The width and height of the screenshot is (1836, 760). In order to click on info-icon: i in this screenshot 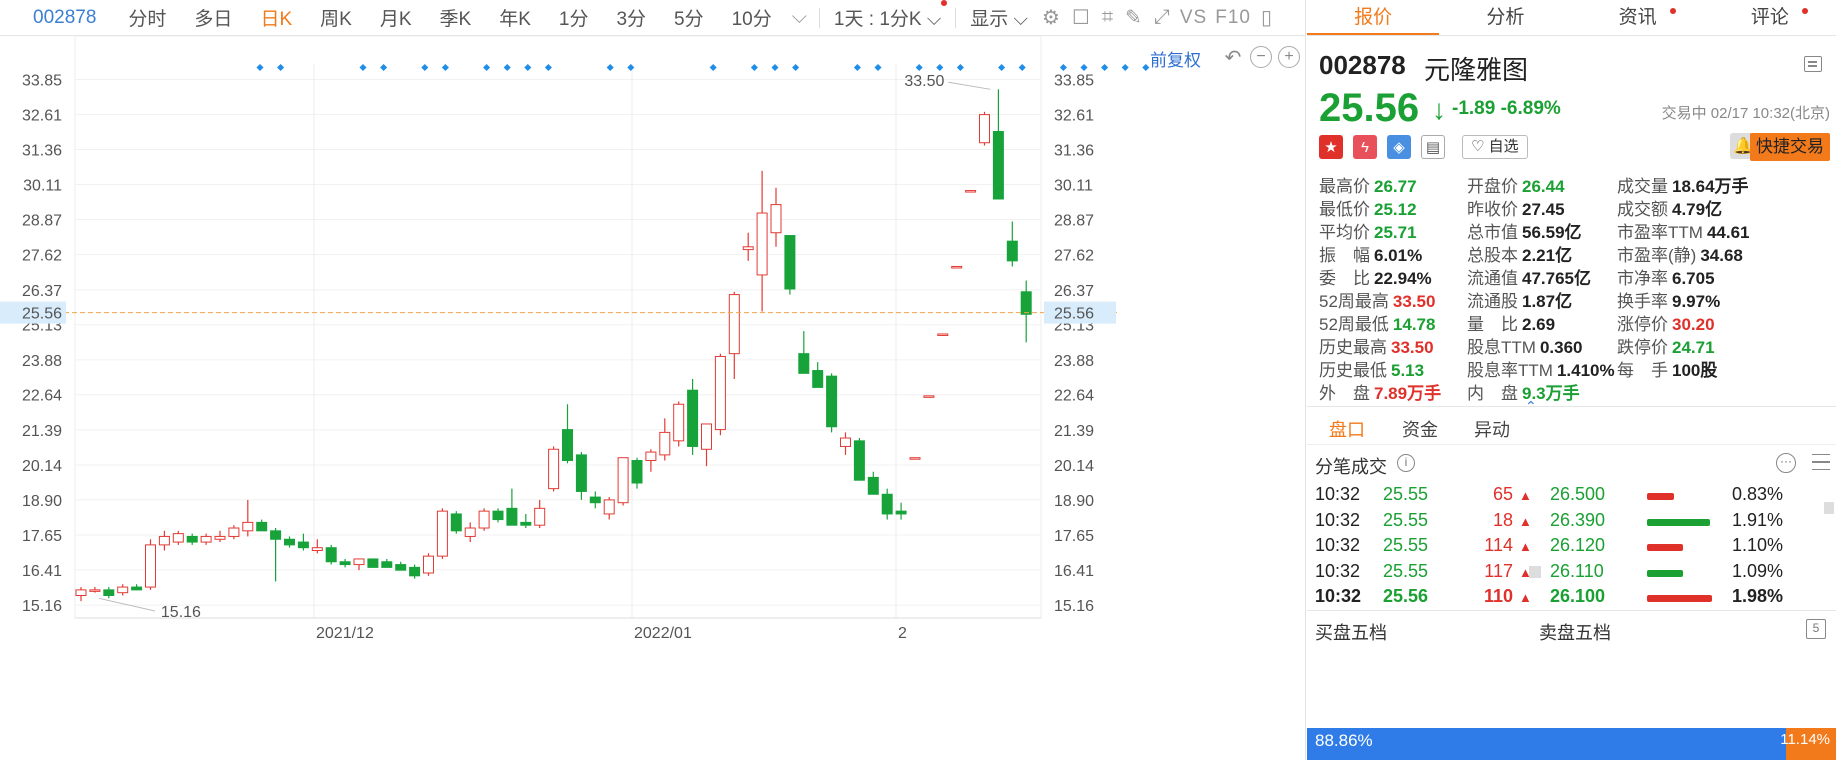, I will do `click(1406, 463)`.